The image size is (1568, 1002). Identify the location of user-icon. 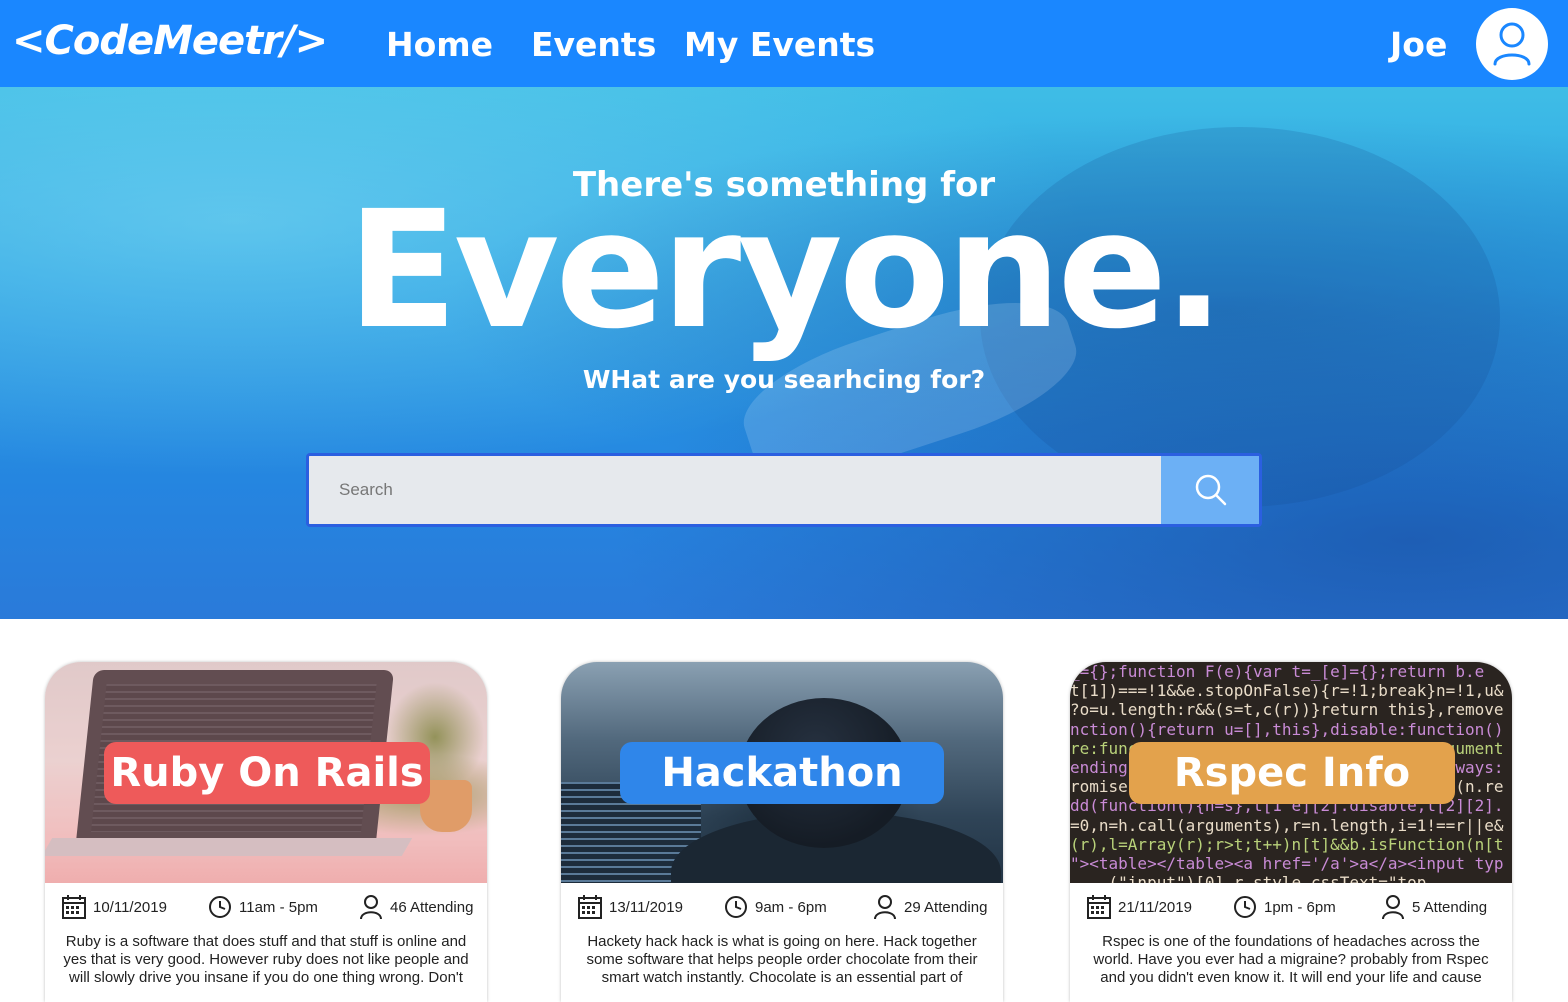
(1512, 44).